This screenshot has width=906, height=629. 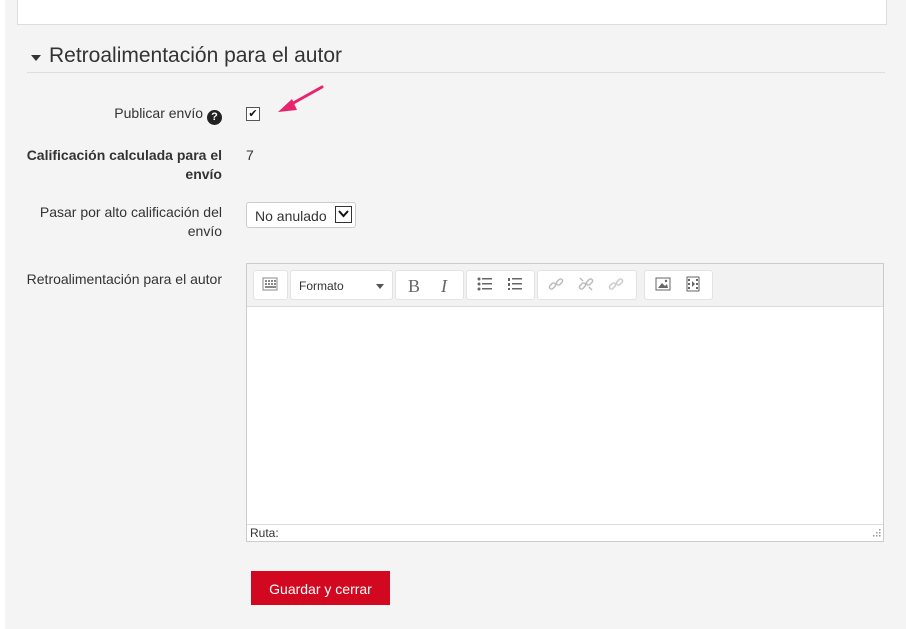 What do you see at coordinates (565, 532) in the screenshot?
I see `editor-path-bar: Ruta:` at bounding box center [565, 532].